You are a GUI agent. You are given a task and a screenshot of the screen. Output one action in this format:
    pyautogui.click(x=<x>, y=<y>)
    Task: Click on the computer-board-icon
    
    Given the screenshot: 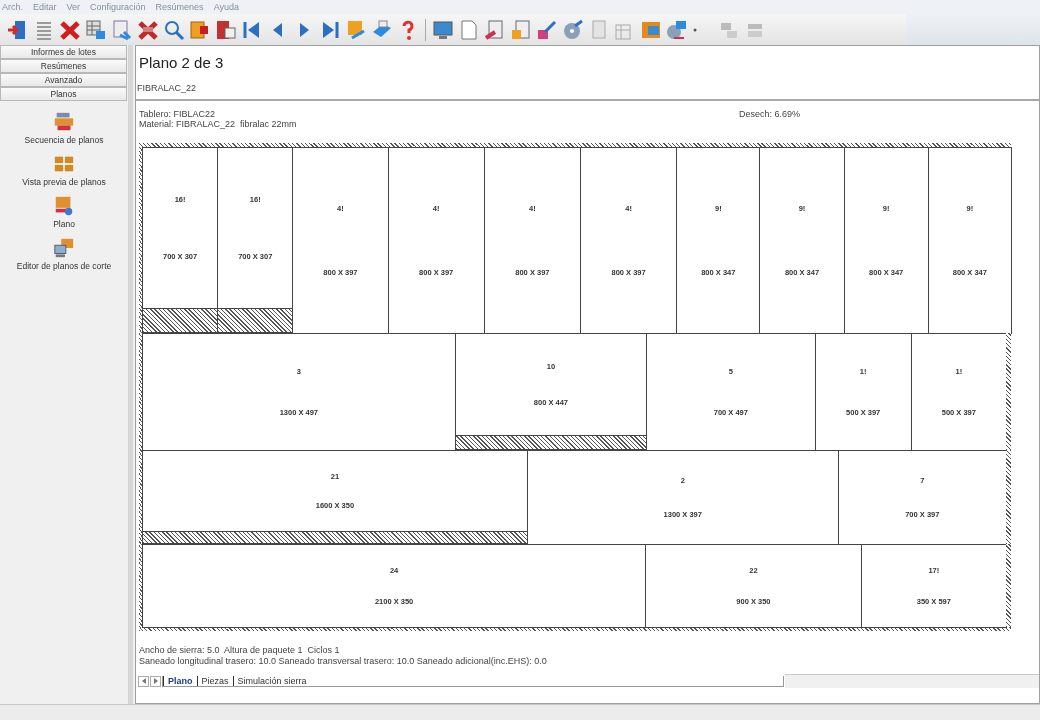 What is the action you would take?
    pyautogui.click(x=64, y=248)
    